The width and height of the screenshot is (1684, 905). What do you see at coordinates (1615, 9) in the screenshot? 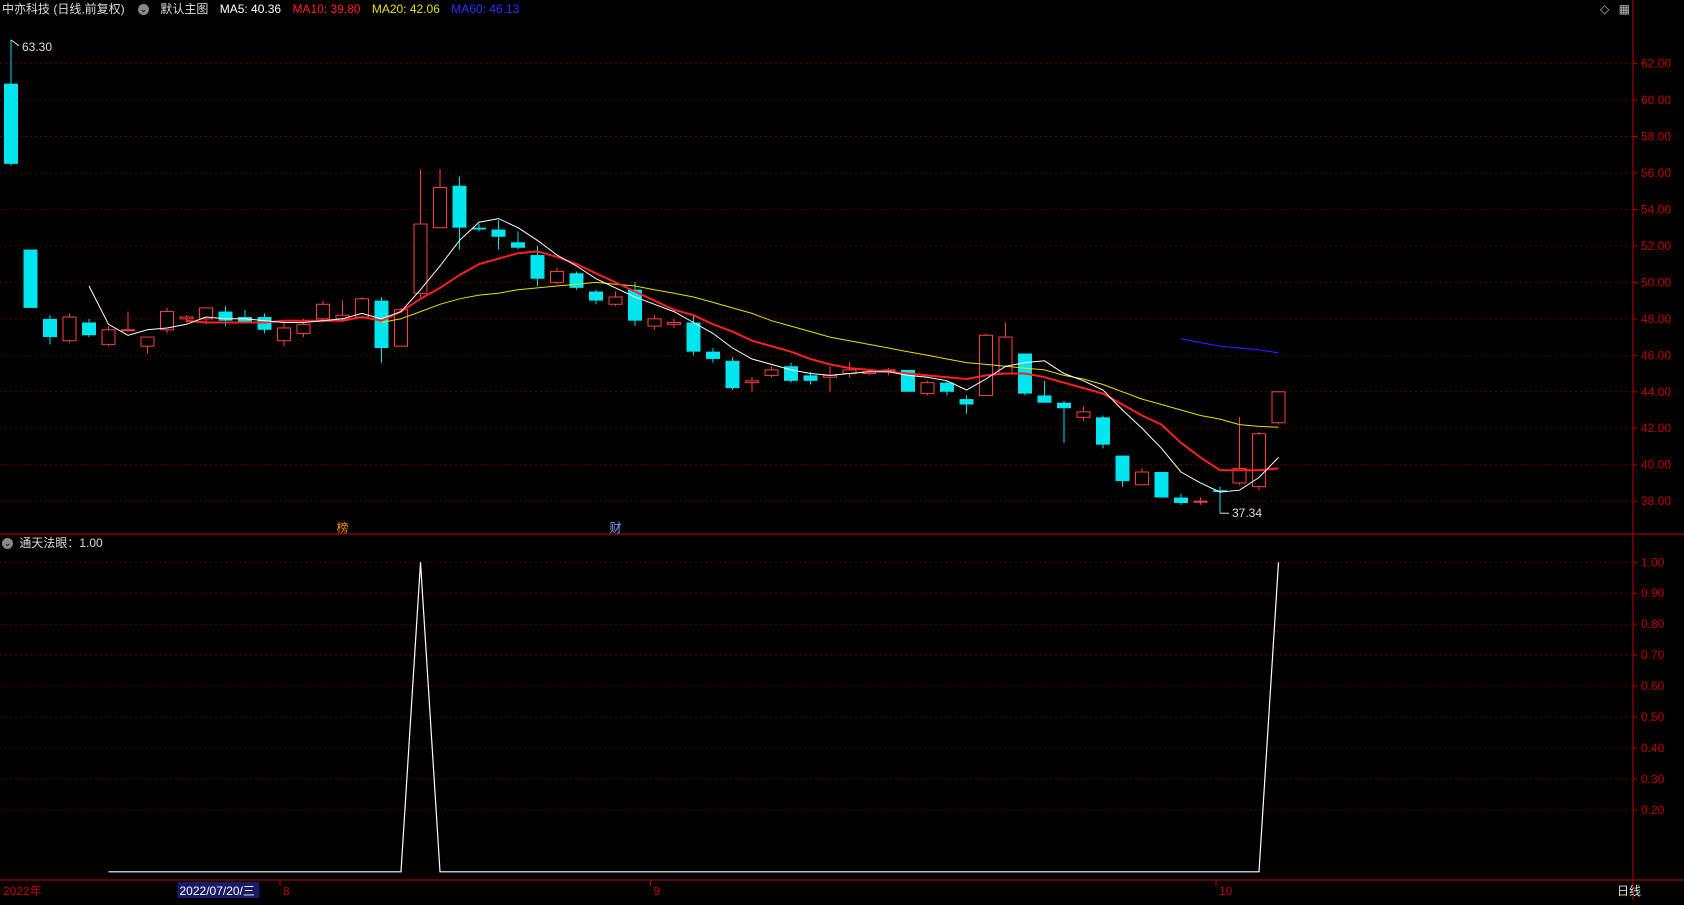
I see `window-controls: ◇ ▦` at bounding box center [1615, 9].